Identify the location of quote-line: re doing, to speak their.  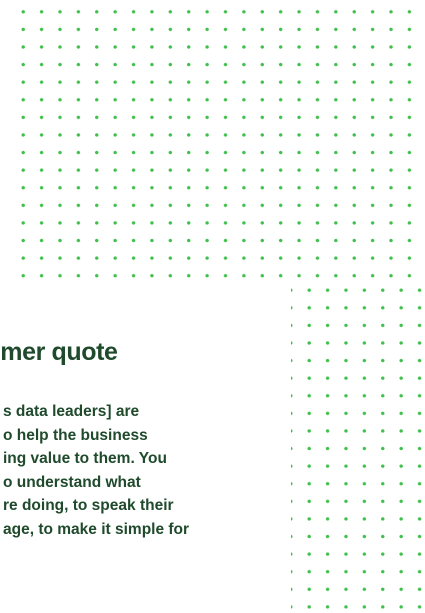
(88, 506).